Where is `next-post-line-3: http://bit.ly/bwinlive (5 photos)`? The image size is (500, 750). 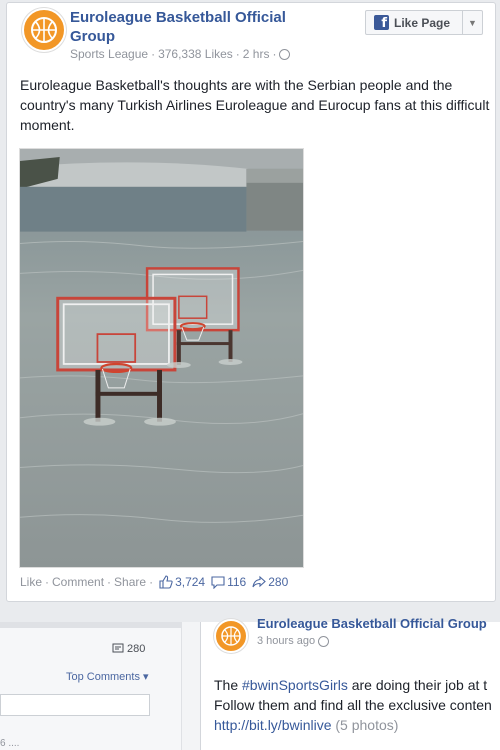
next-post-line-3: http://bit.ly/bwinlive (5 photos) is located at coordinates (357, 725).